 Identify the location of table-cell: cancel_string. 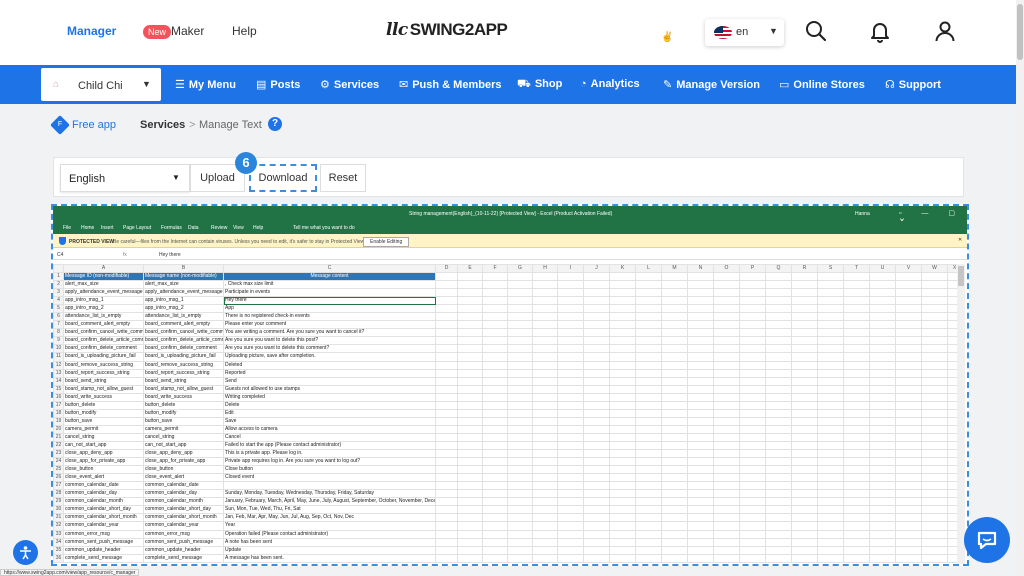
(103, 437).